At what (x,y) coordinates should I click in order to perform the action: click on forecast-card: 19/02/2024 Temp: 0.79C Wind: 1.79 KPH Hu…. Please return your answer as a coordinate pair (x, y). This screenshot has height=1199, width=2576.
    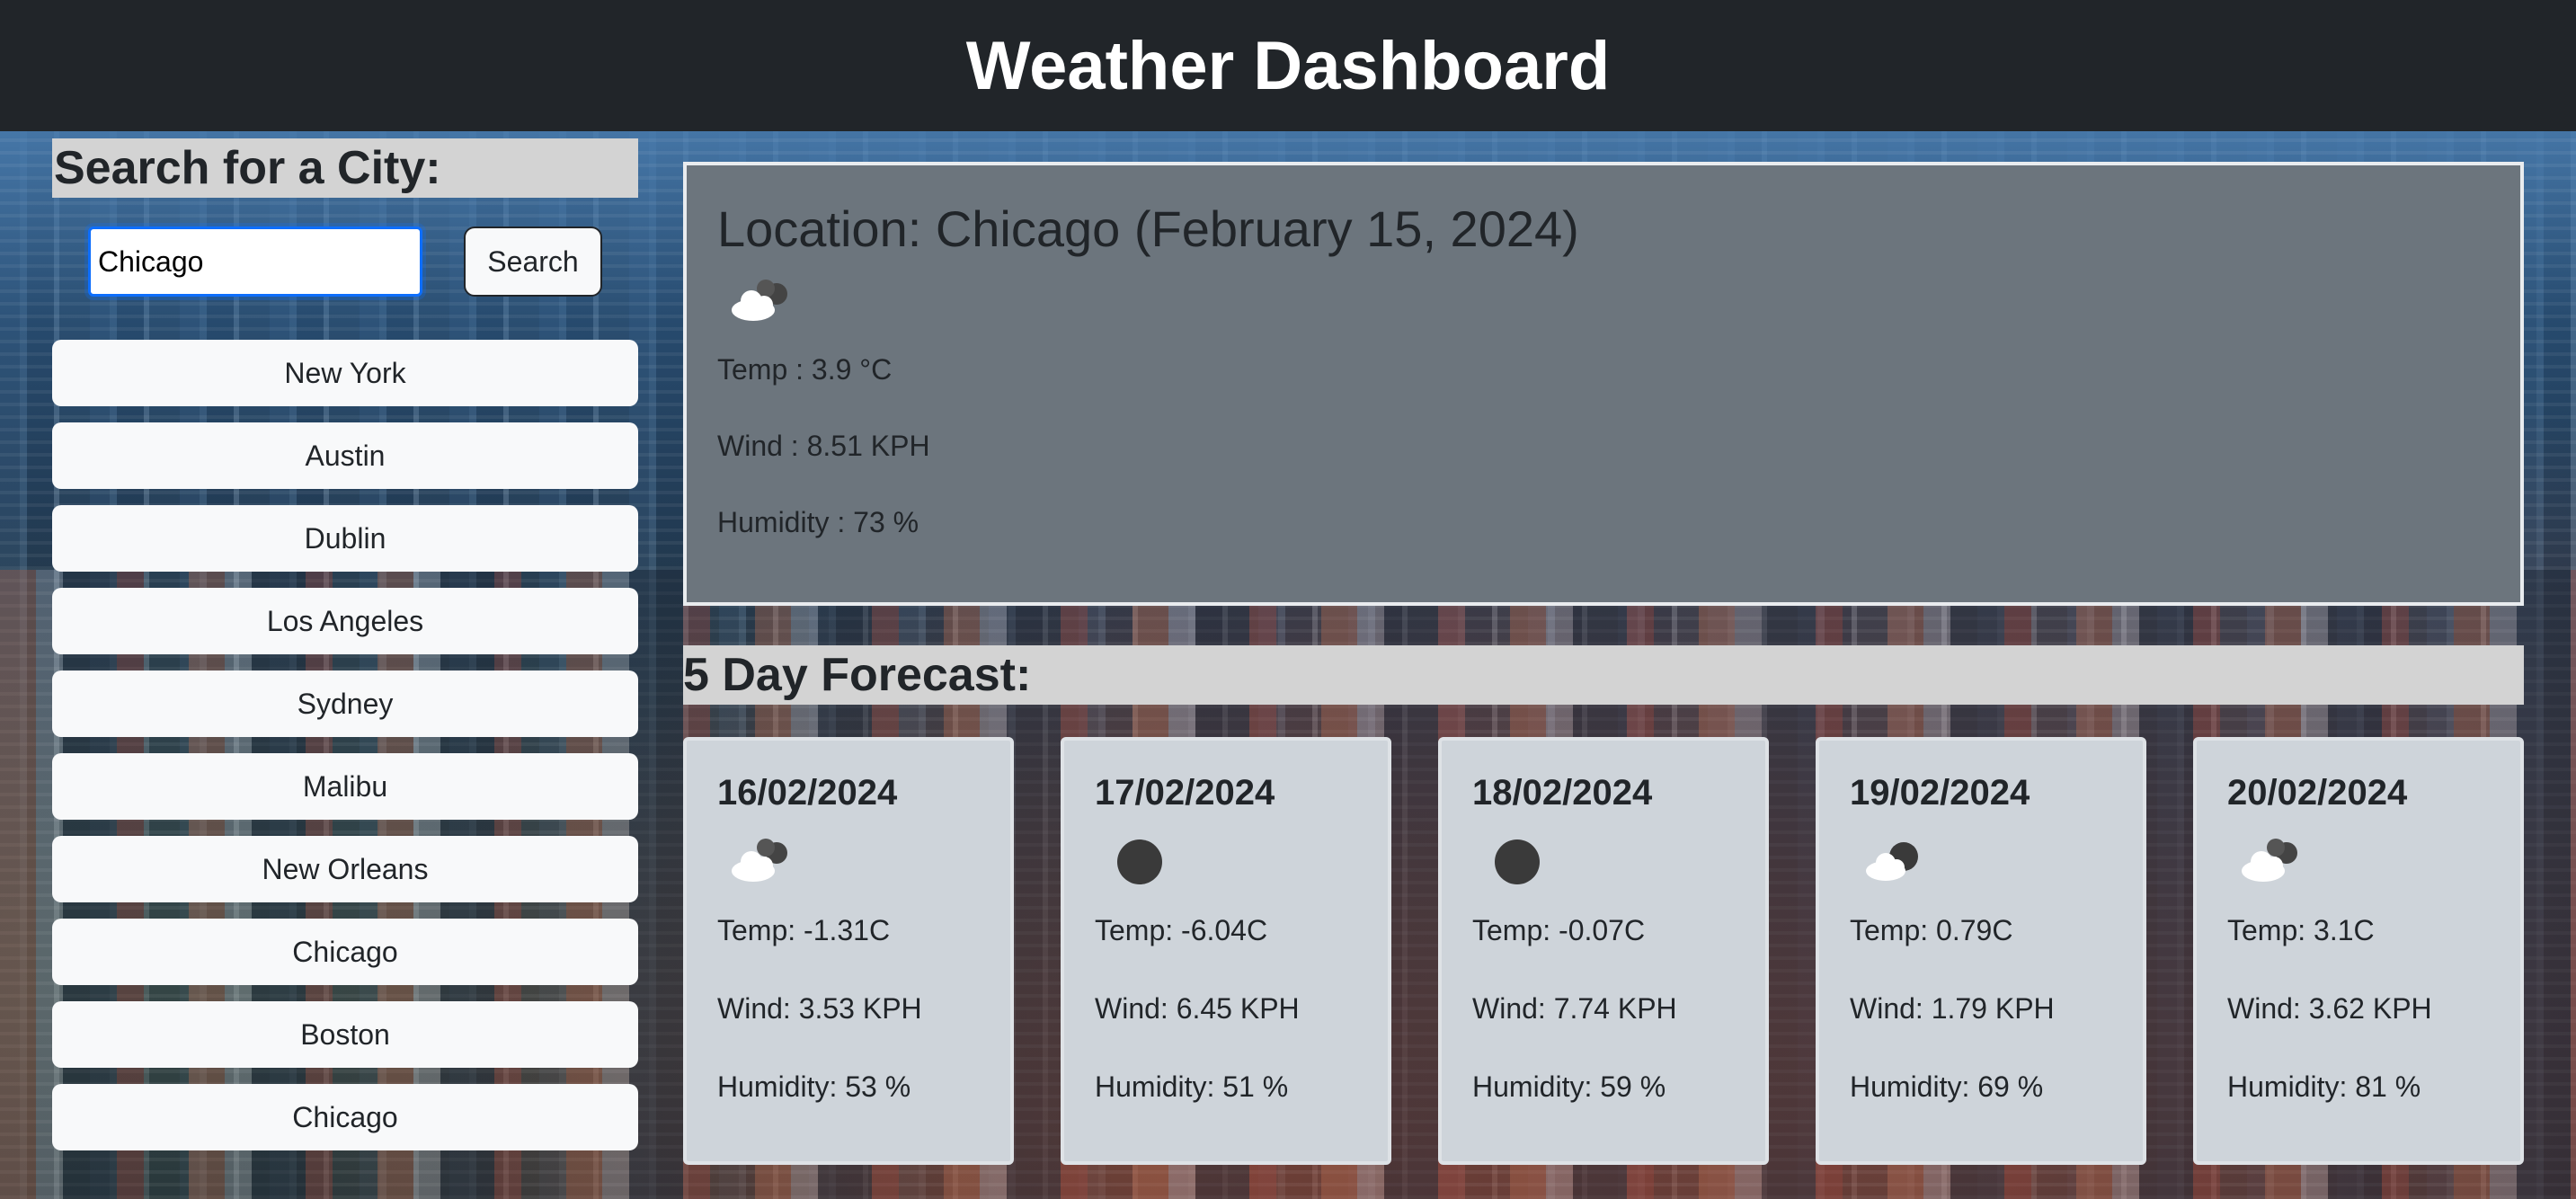
    Looking at the image, I should click on (1981, 951).